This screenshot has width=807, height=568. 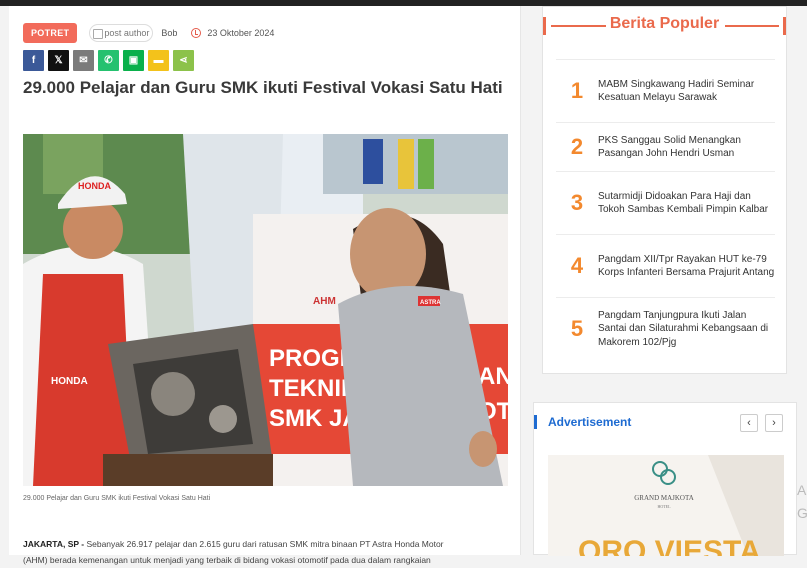 What do you see at coordinates (664, 498) in the screenshot?
I see `ad-brand: GRAND MAJKOTA` at bounding box center [664, 498].